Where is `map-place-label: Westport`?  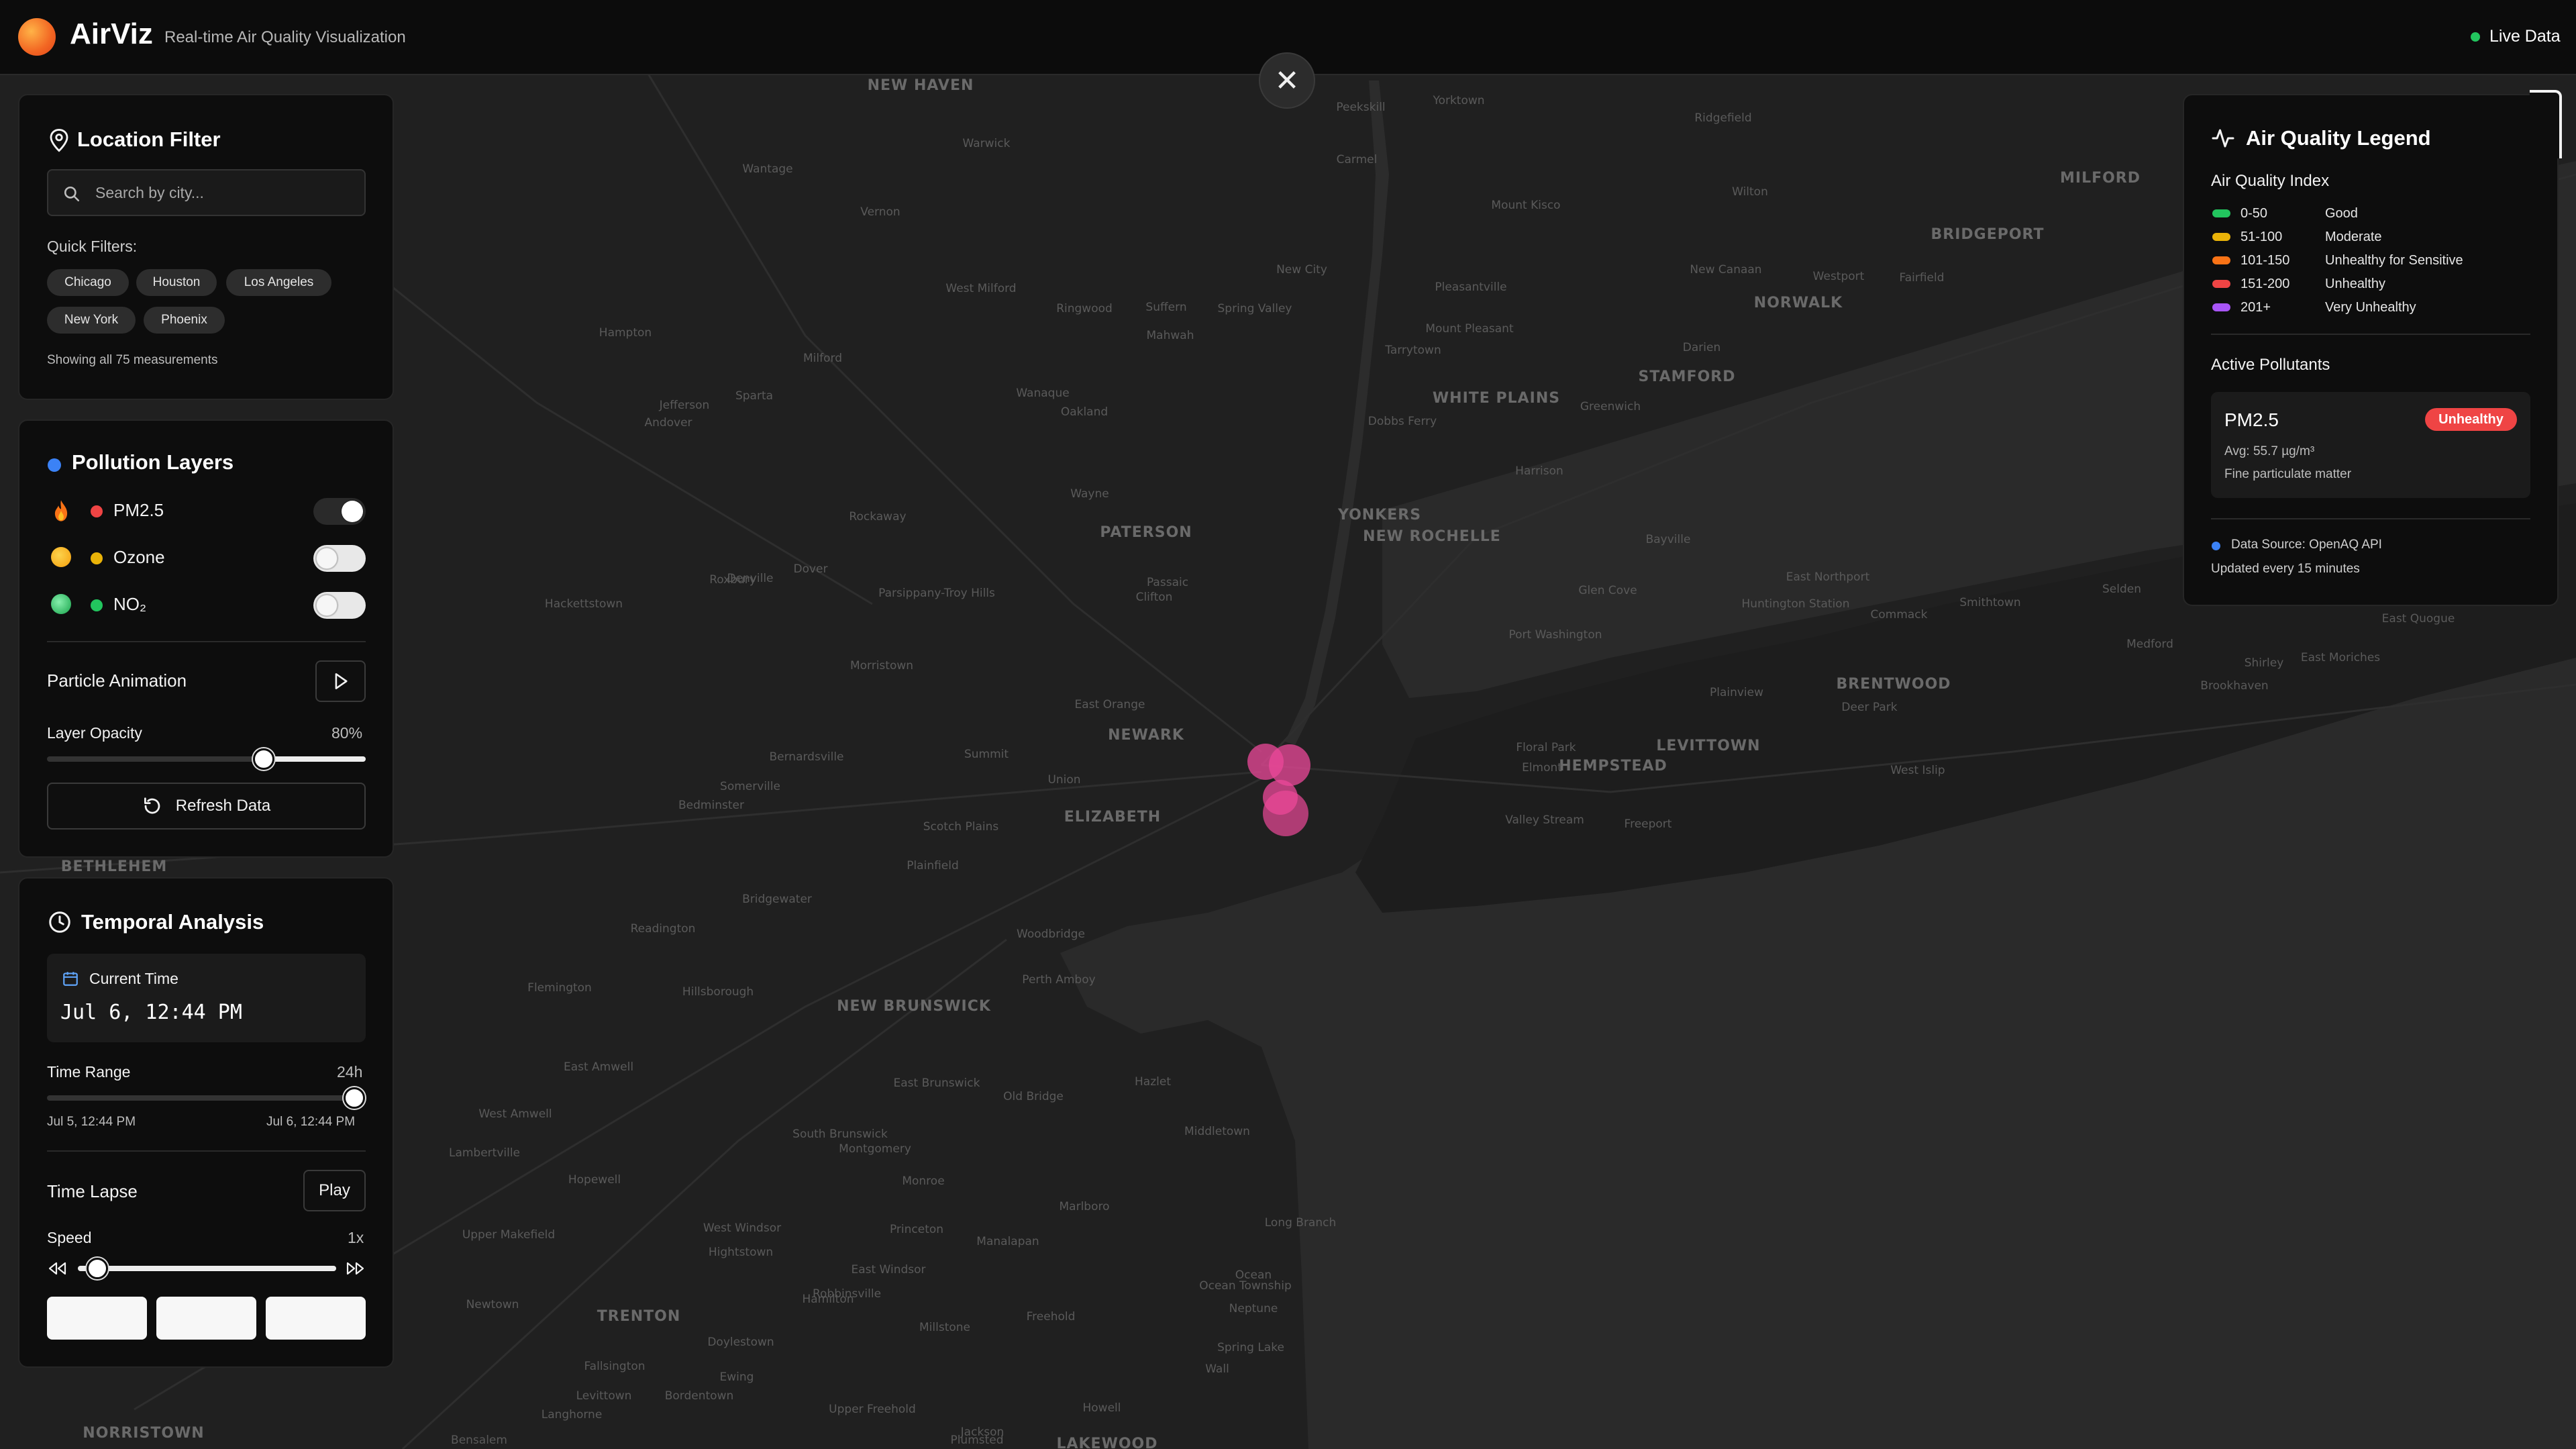 map-place-label: Westport is located at coordinates (1838, 276).